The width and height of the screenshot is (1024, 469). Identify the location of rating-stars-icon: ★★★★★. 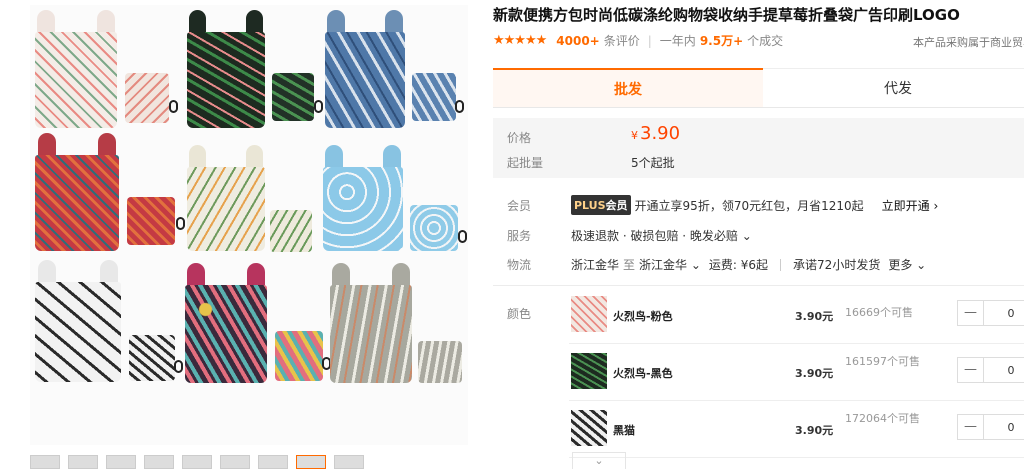
(520, 40).